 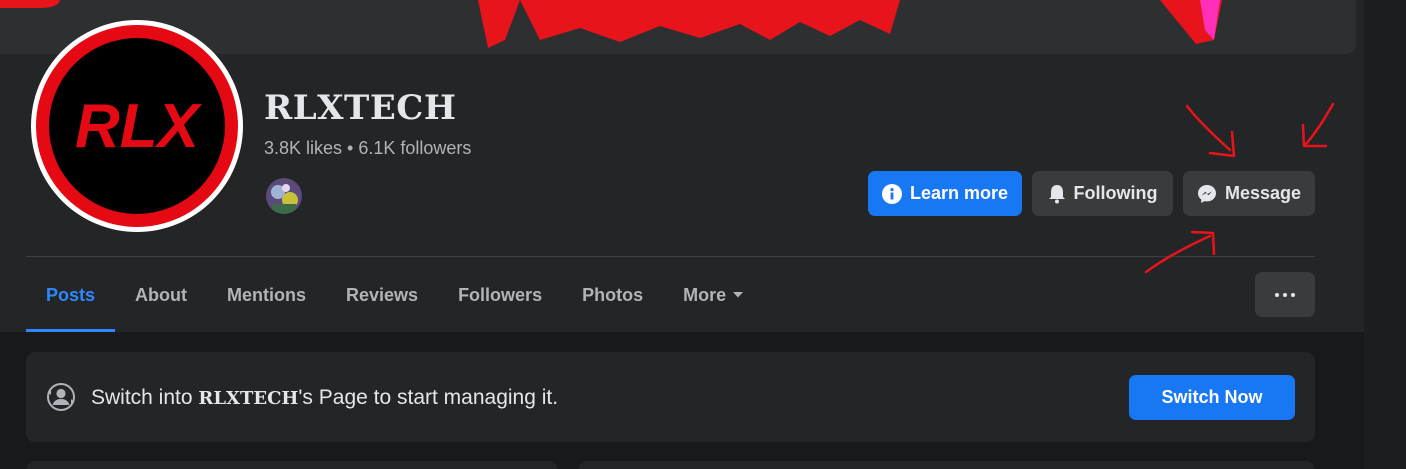 I want to click on tab-reviews: Reviews, so click(x=382, y=295).